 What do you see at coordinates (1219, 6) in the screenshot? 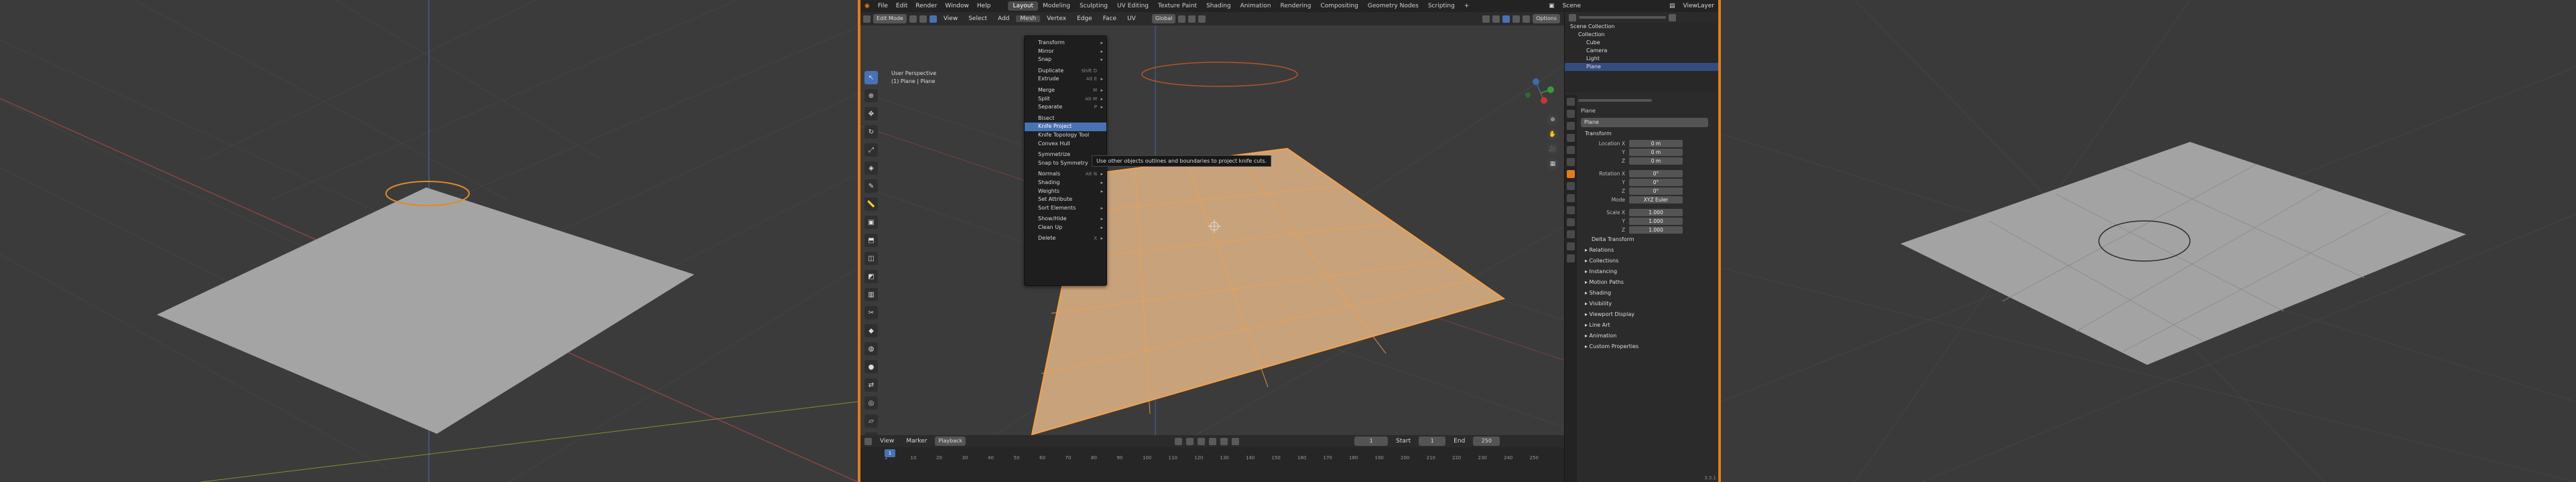
I see `tab-shading: Shading` at bounding box center [1219, 6].